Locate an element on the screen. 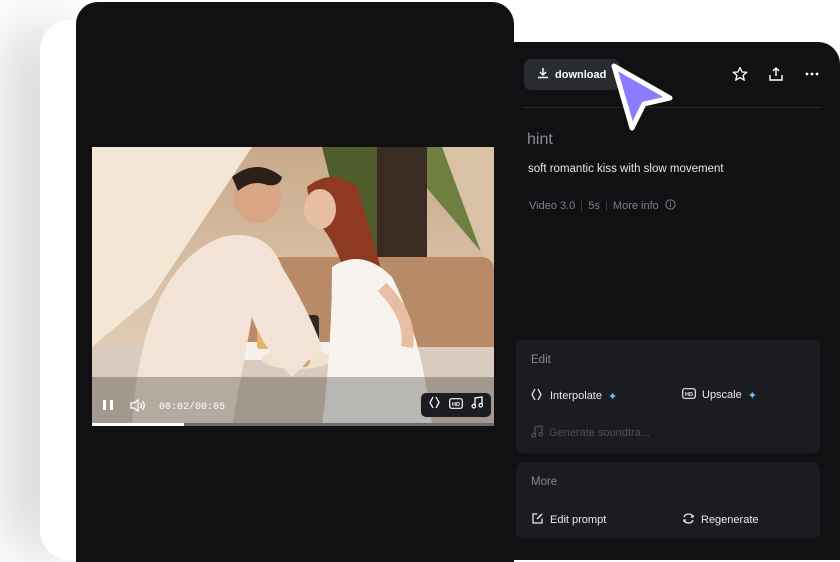  upscale-label: Upscale is located at coordinates (722, 395).